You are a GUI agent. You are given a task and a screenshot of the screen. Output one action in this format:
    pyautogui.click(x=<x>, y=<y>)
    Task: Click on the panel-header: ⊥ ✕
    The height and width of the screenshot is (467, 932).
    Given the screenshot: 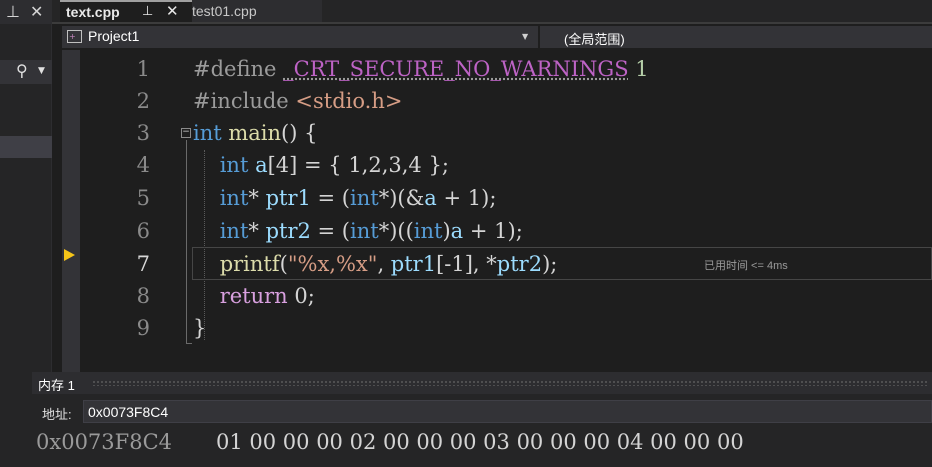 What is the action you would take?
    pyautogui.click(x=26, y=12)
    